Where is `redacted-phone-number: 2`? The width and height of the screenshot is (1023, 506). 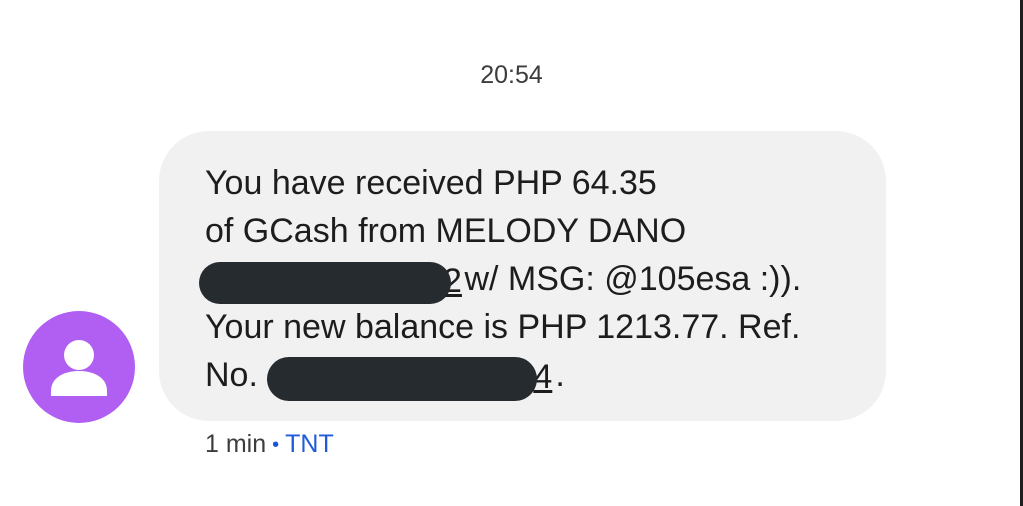 redacted-phone-number: 2 is located at coordinates (330, 281).